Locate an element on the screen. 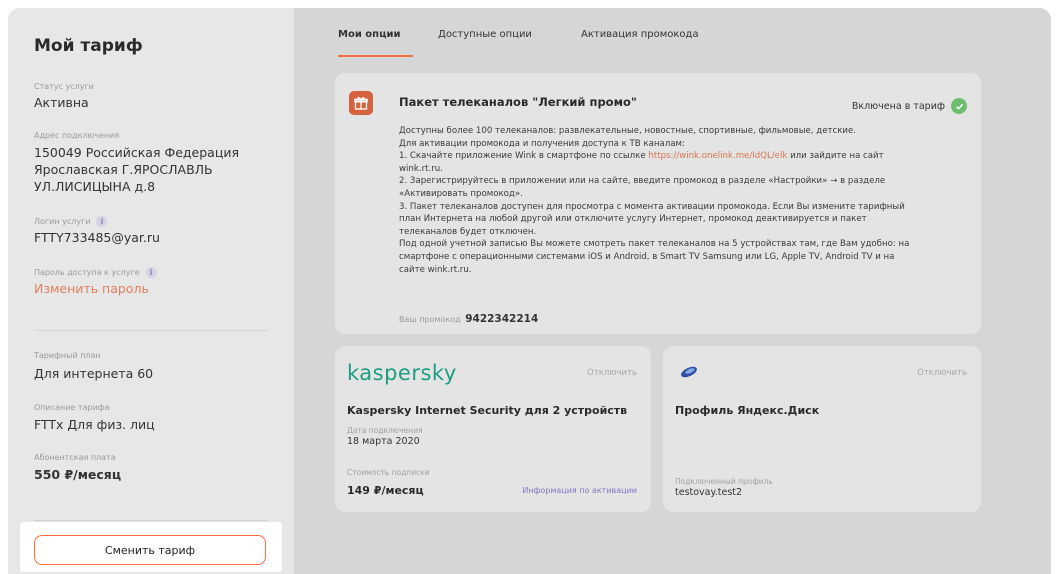 Image resolution: width=1059 pixels, height=574 pixels. yandex-disk-icon is located at coordinates (689, 372).